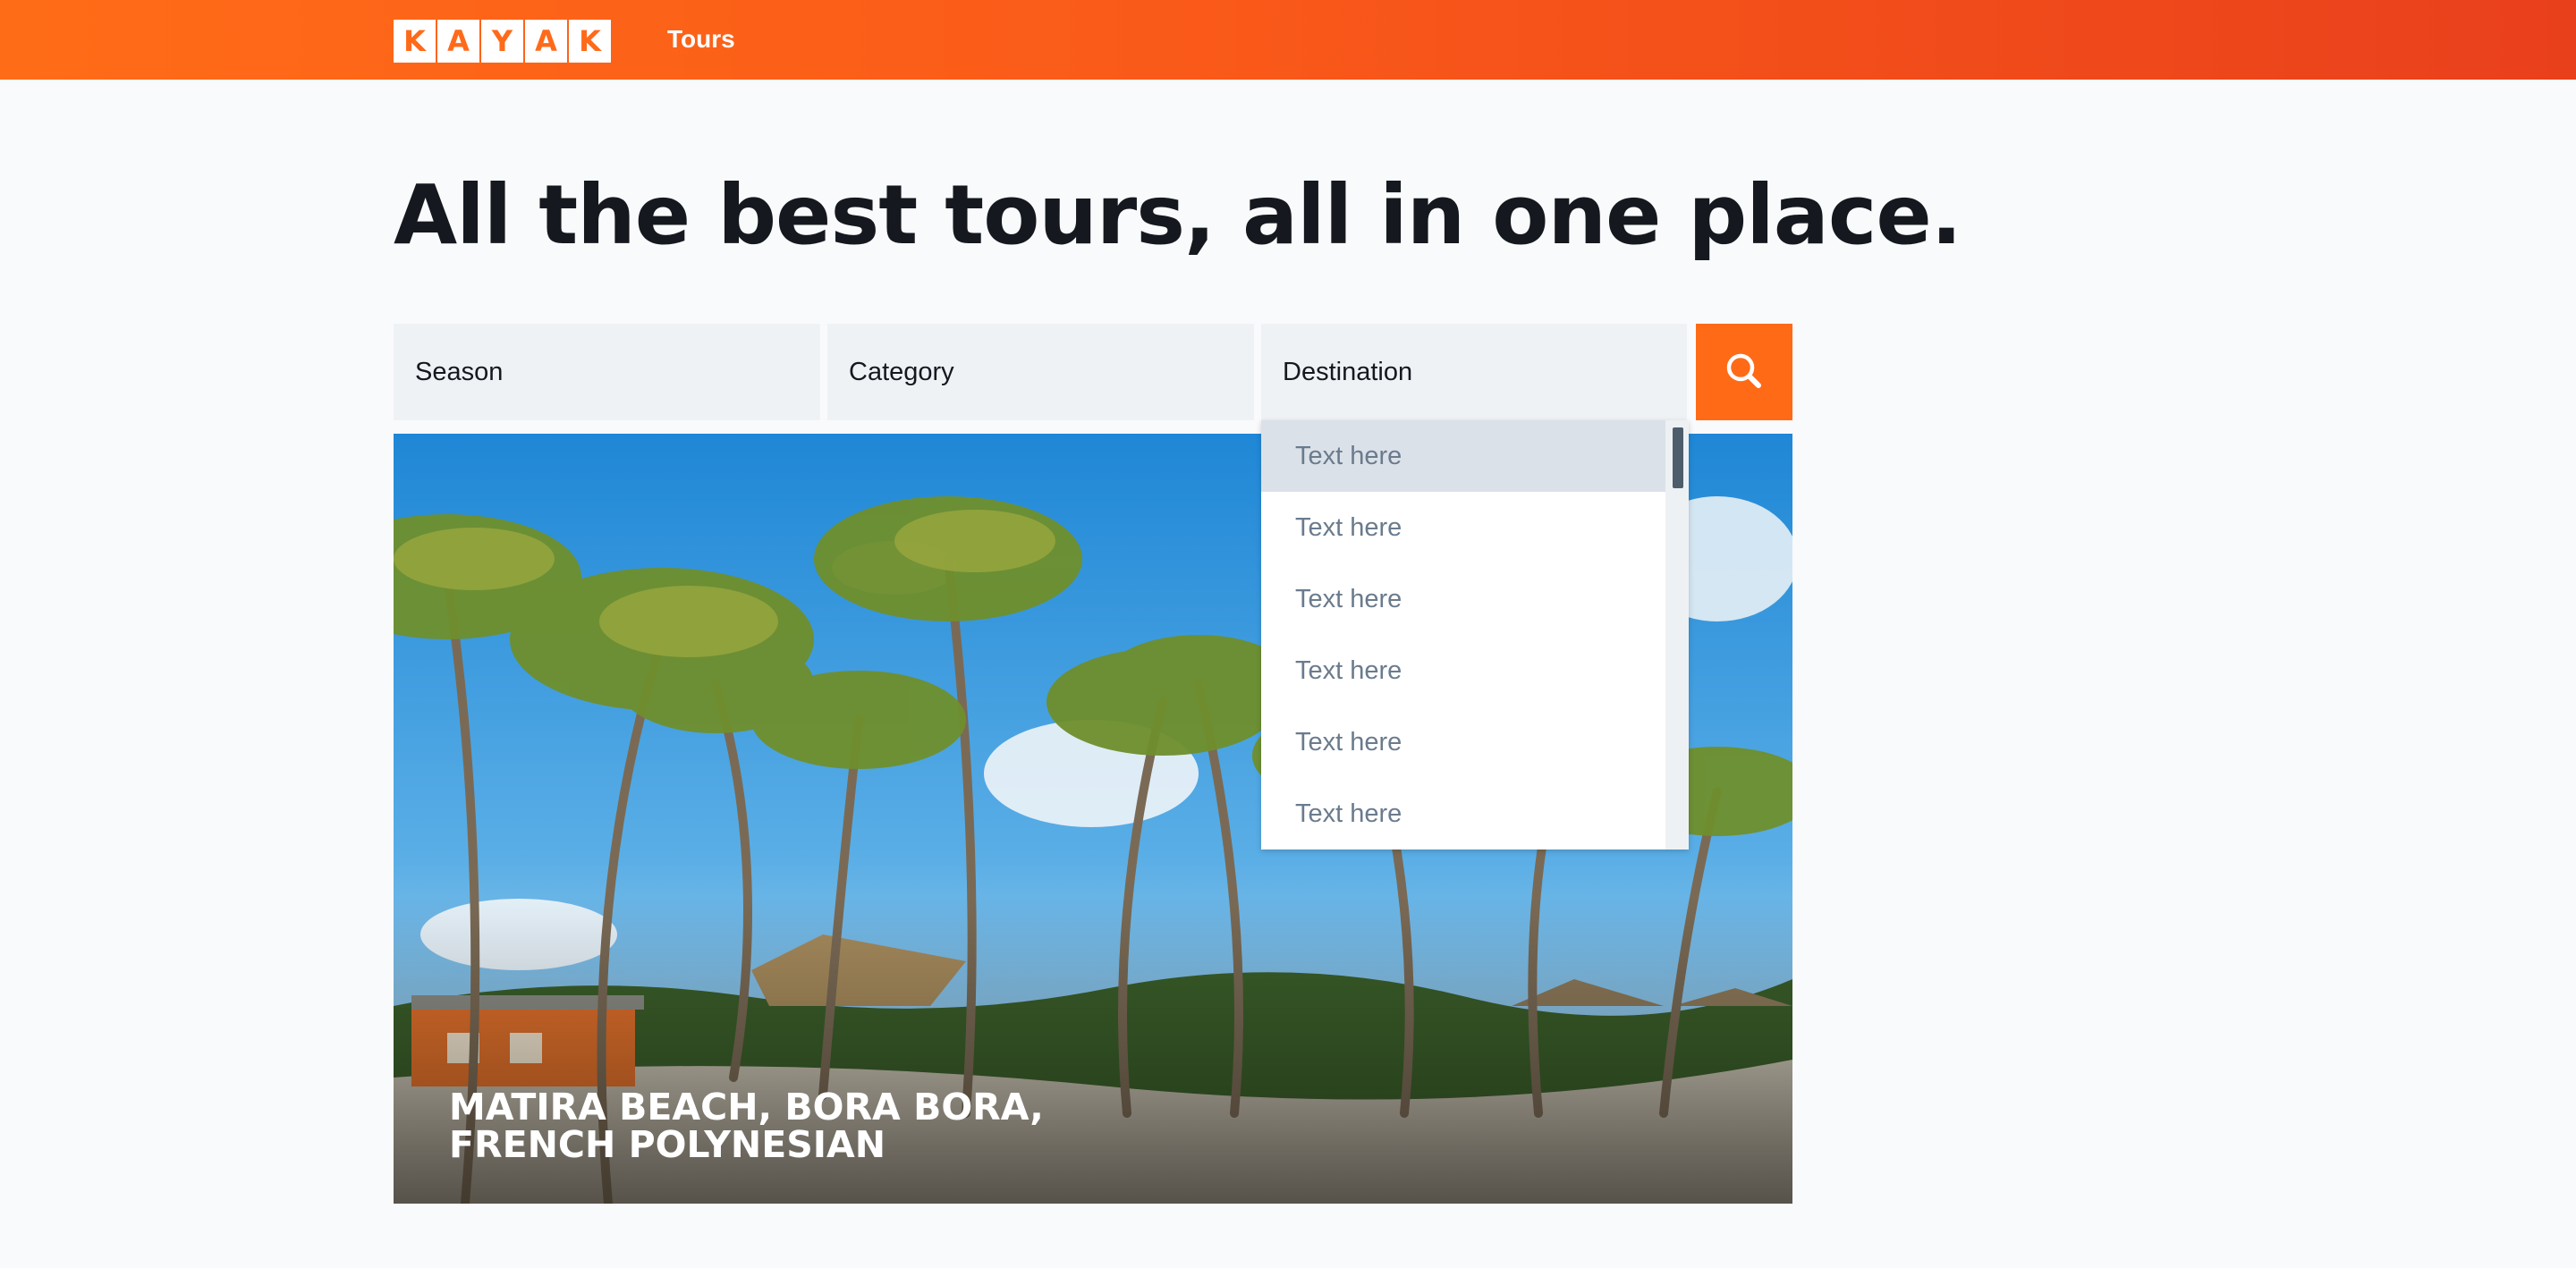 This screenshot has width=2576, height=1268. What do you see at coordinates (459, 371) in the screenshot?
I see `season-label: Season` at bounding box center [459, 371].